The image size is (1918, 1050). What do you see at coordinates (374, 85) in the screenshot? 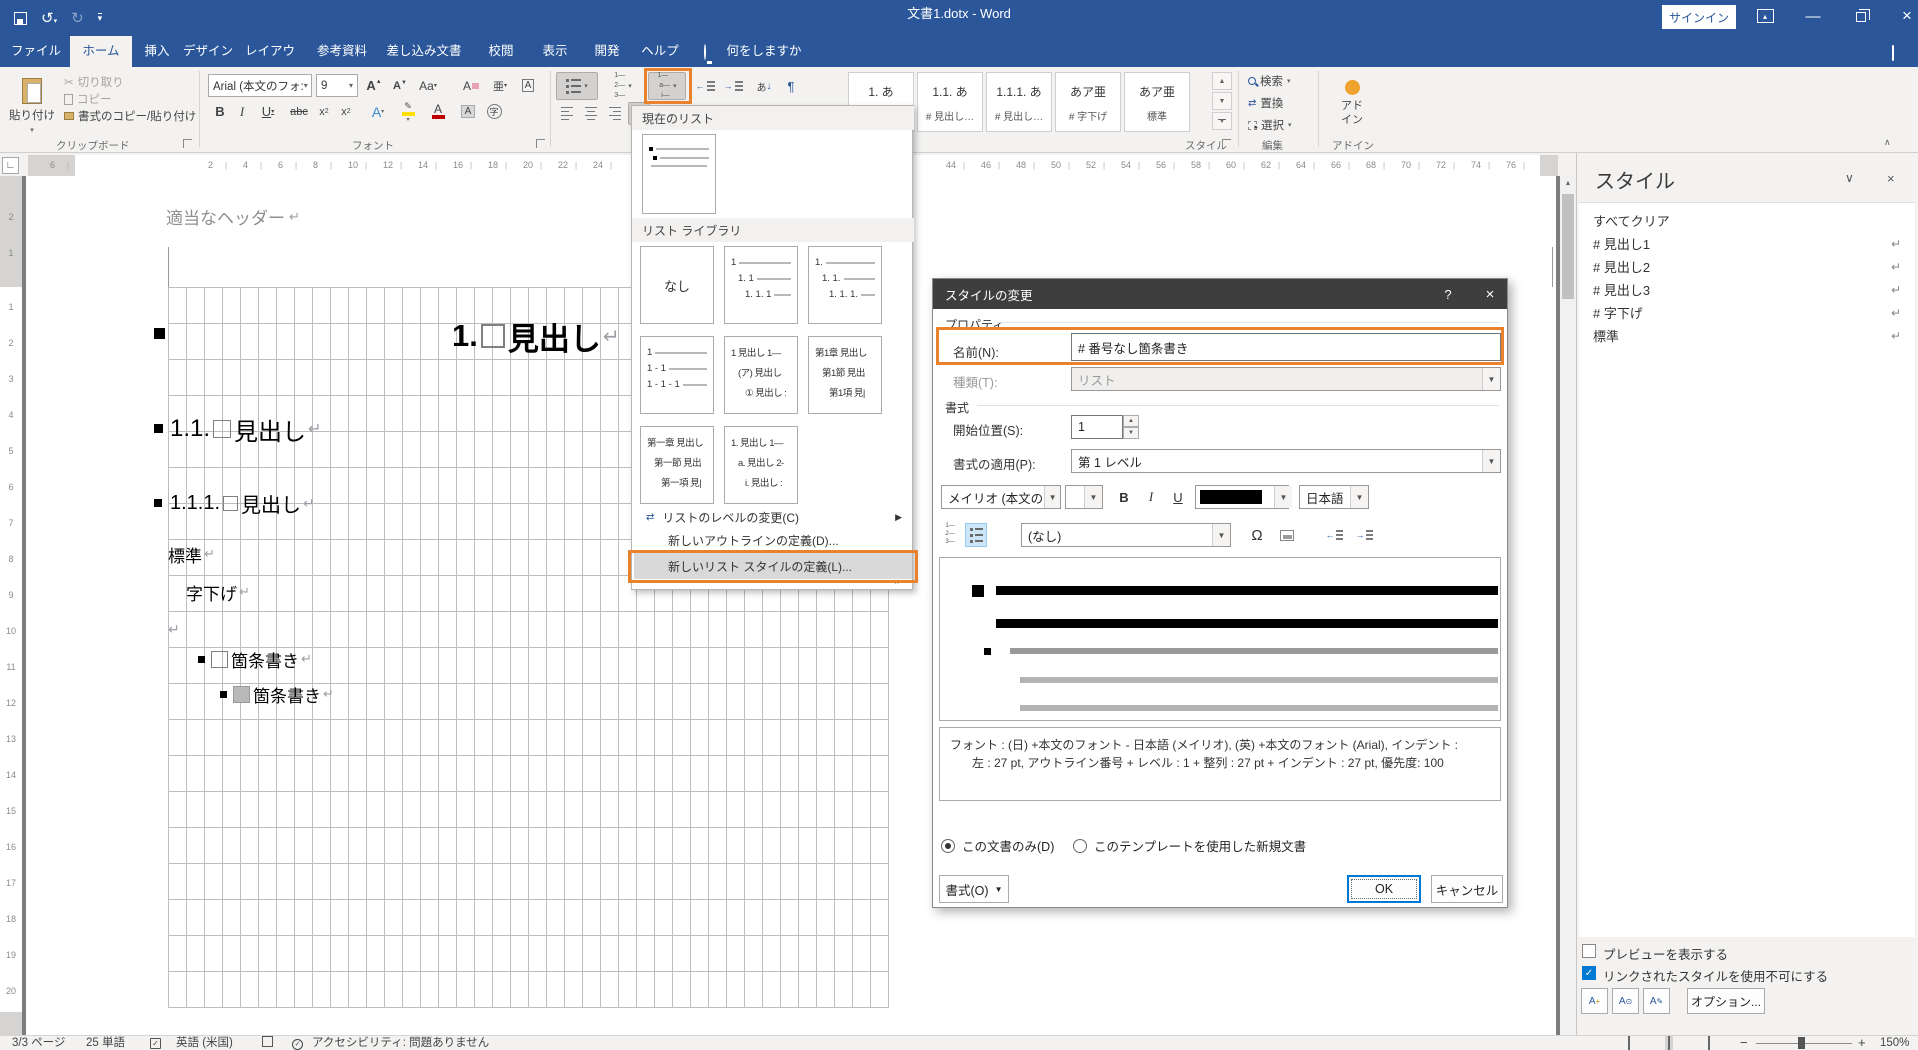
I see `grow-font-button: A ▲` at bounding box center [374, 85].